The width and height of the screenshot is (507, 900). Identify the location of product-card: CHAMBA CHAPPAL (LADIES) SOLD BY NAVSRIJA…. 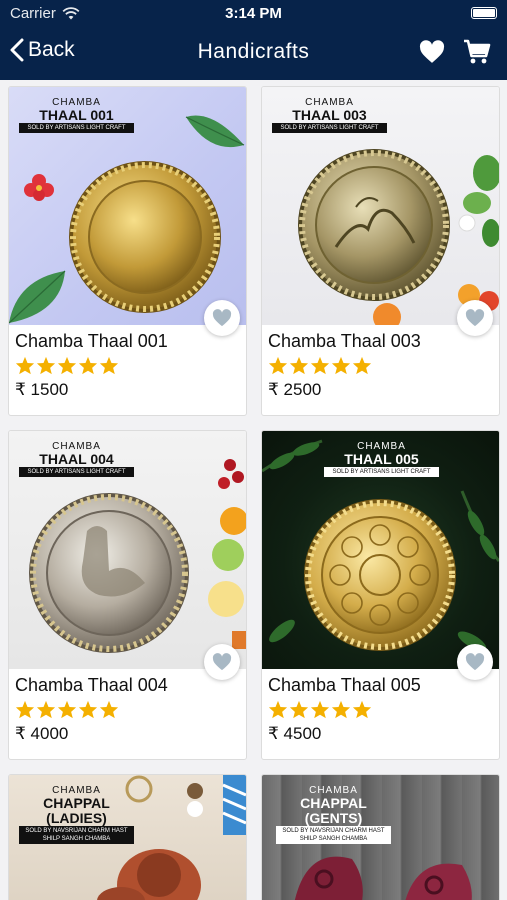
(127, 837).